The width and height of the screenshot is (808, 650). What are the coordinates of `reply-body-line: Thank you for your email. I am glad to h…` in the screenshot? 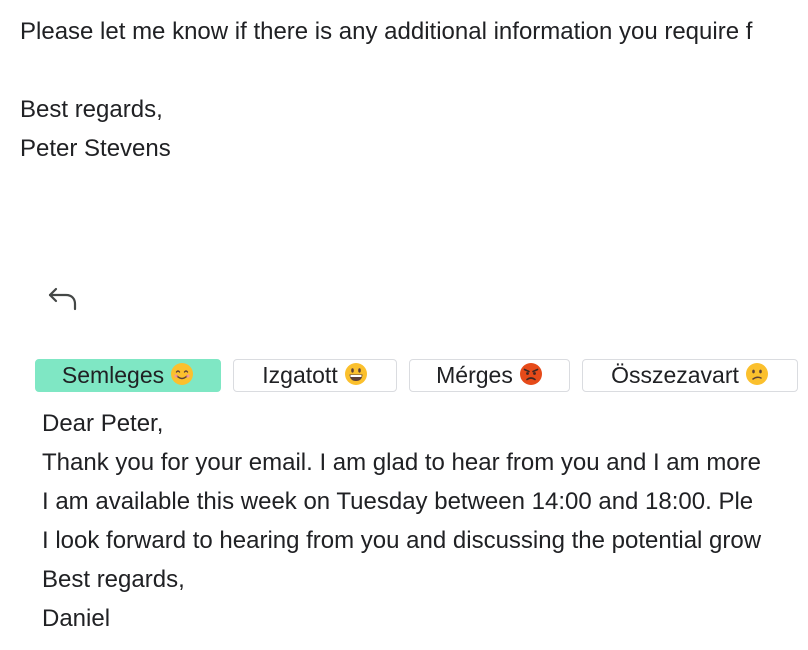 It's located at (401, 462).